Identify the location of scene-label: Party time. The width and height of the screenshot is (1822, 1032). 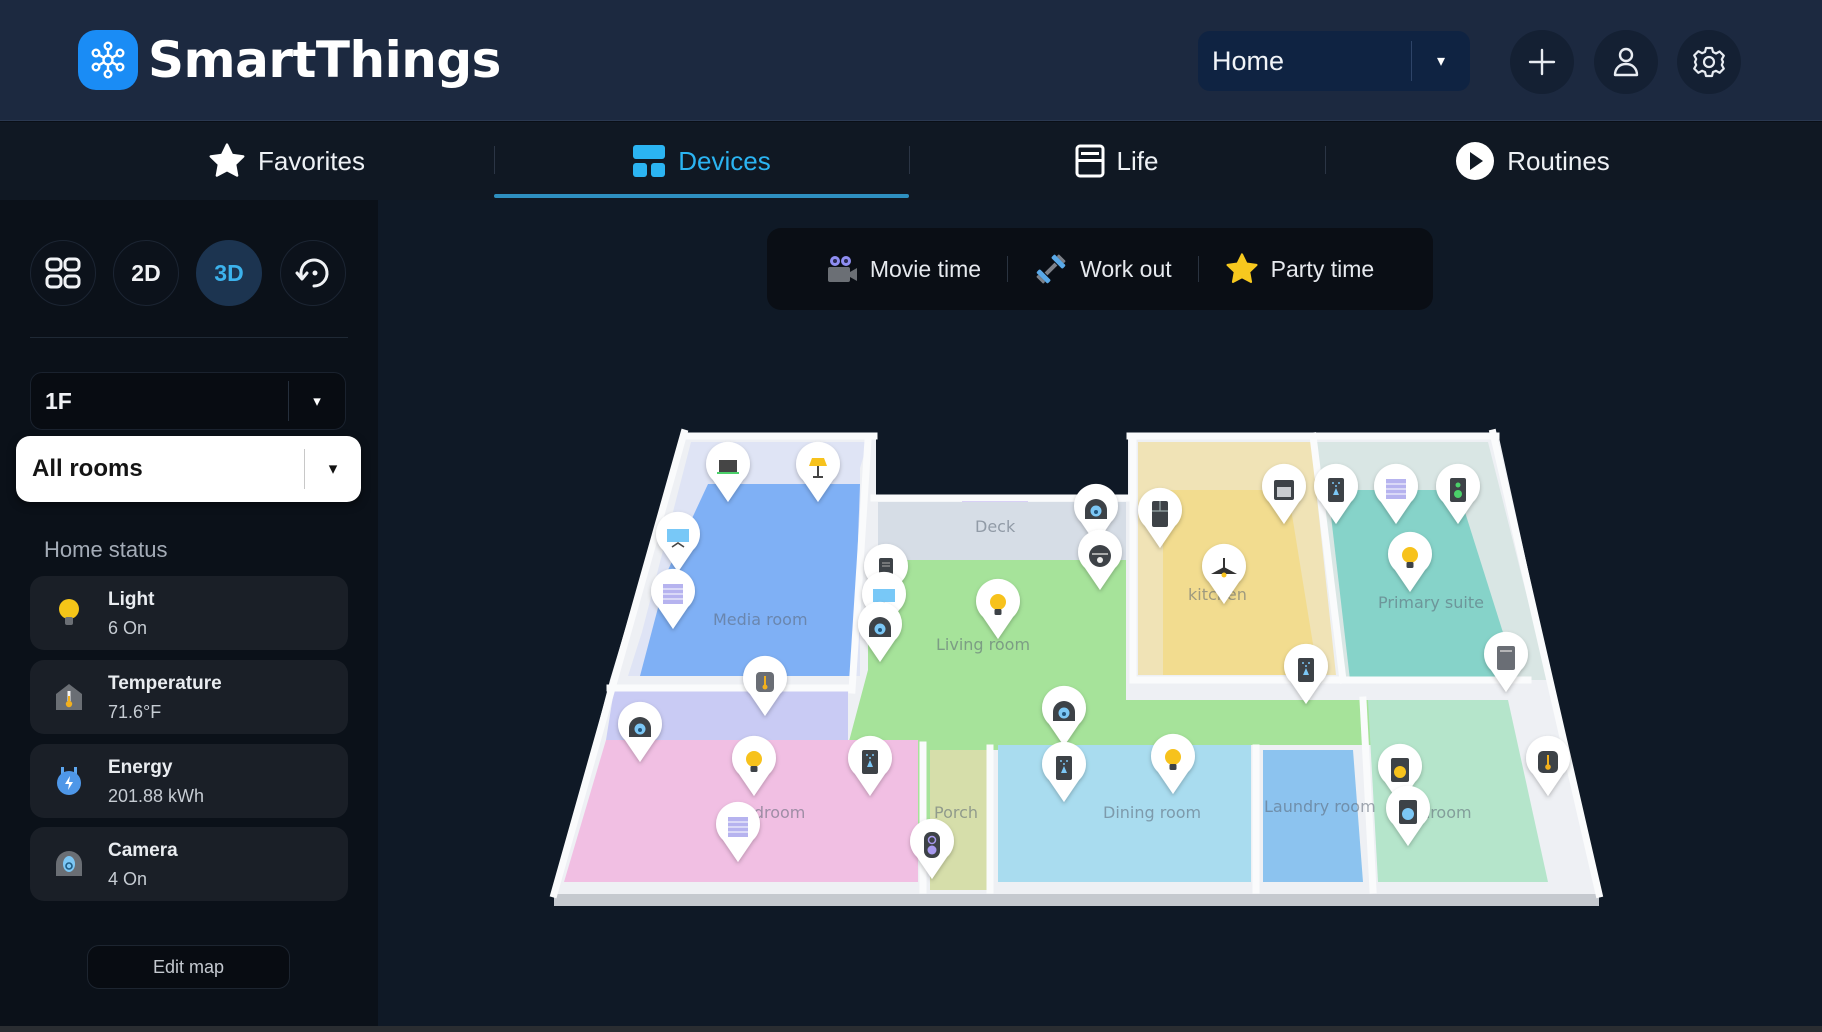
(1322, 268).